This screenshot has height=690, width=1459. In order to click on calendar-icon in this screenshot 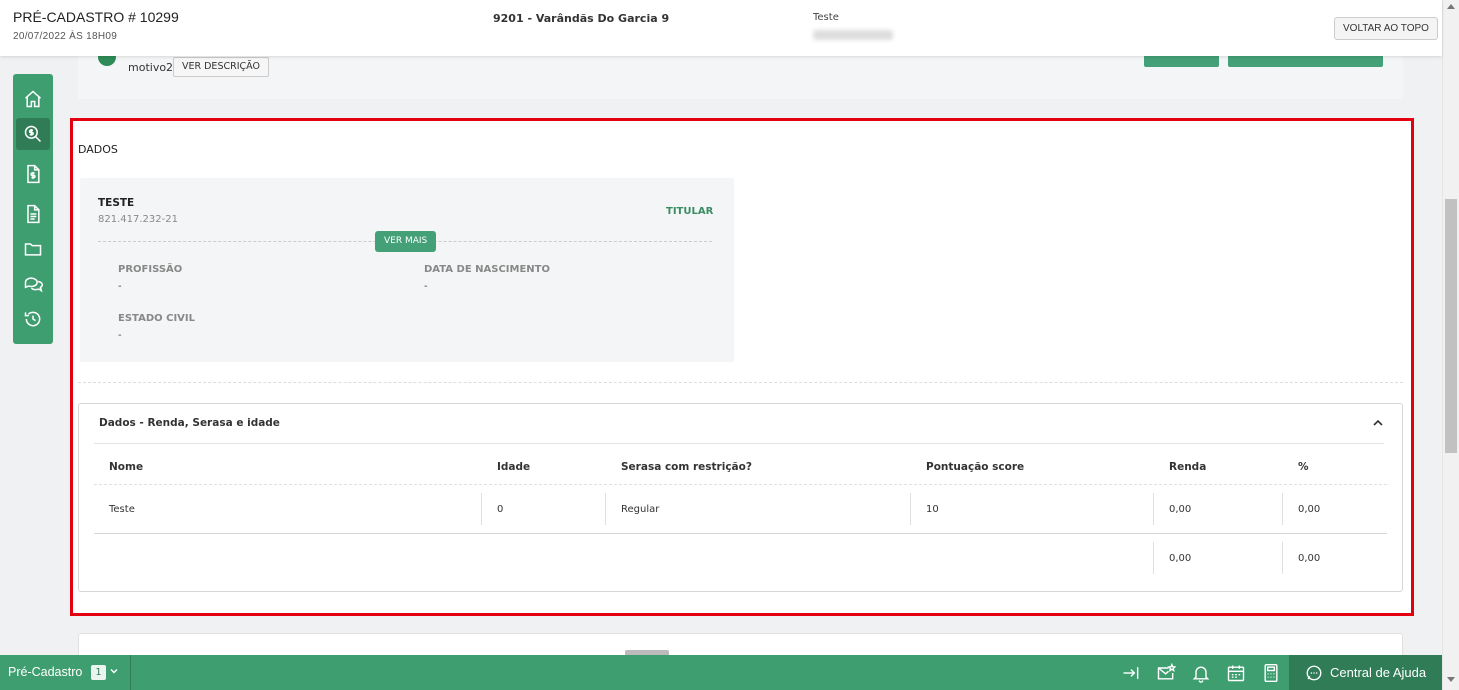, I will do `click(1236, 673)`.